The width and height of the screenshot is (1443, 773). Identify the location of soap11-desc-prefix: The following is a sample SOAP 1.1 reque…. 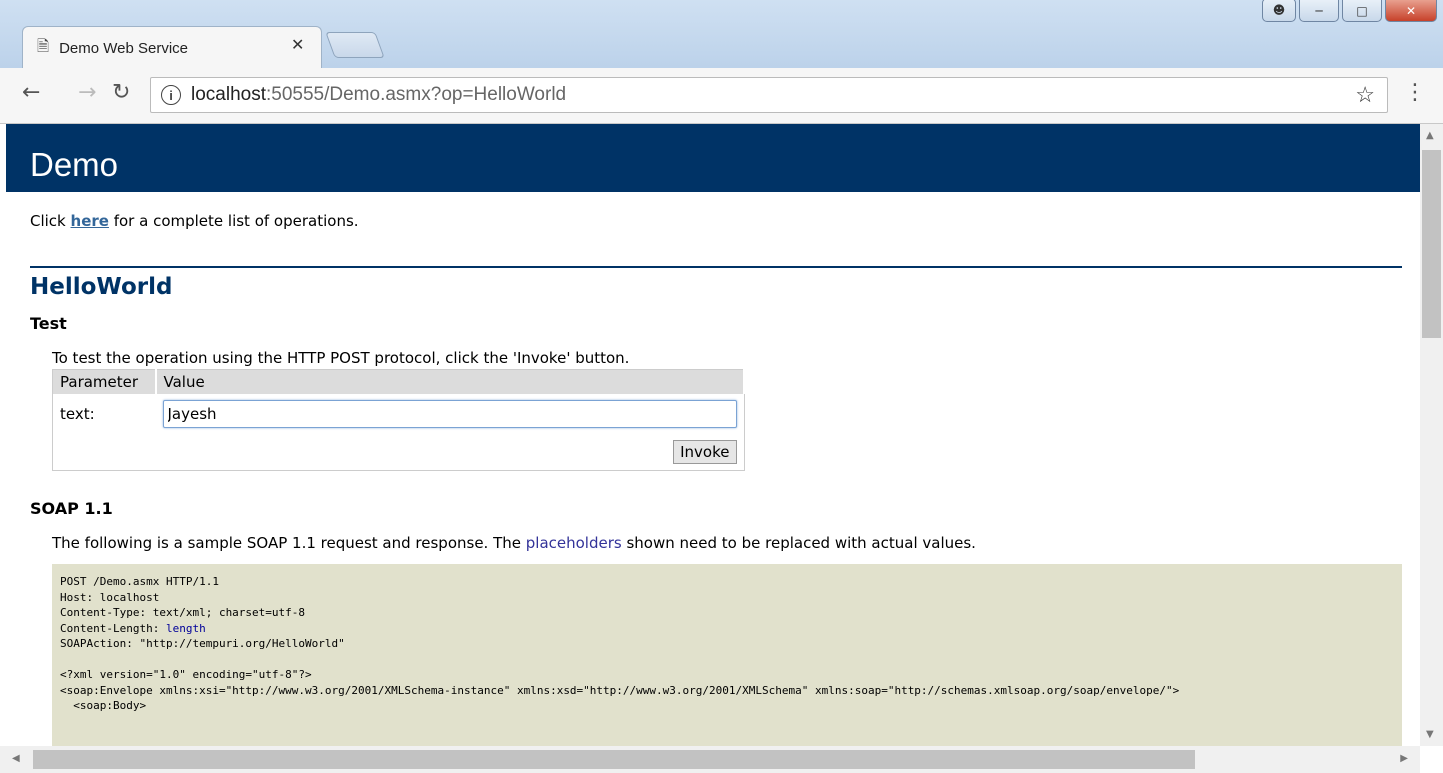
(289, 543).